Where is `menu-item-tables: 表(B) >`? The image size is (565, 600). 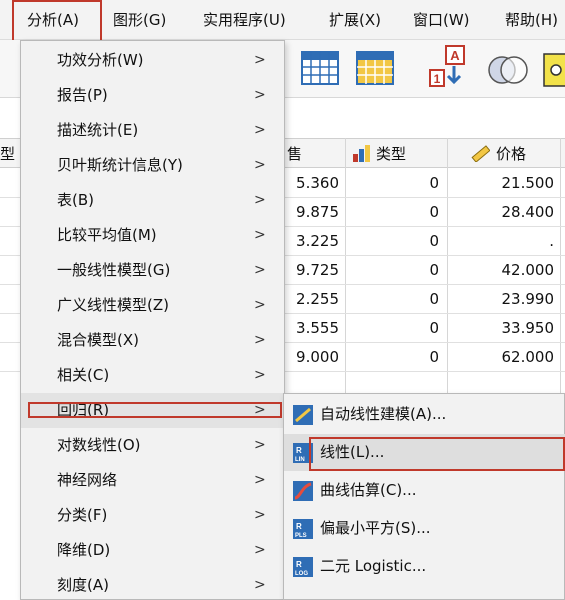 menu-item-tables: 表(B) > is located at coordinates (152, 200).